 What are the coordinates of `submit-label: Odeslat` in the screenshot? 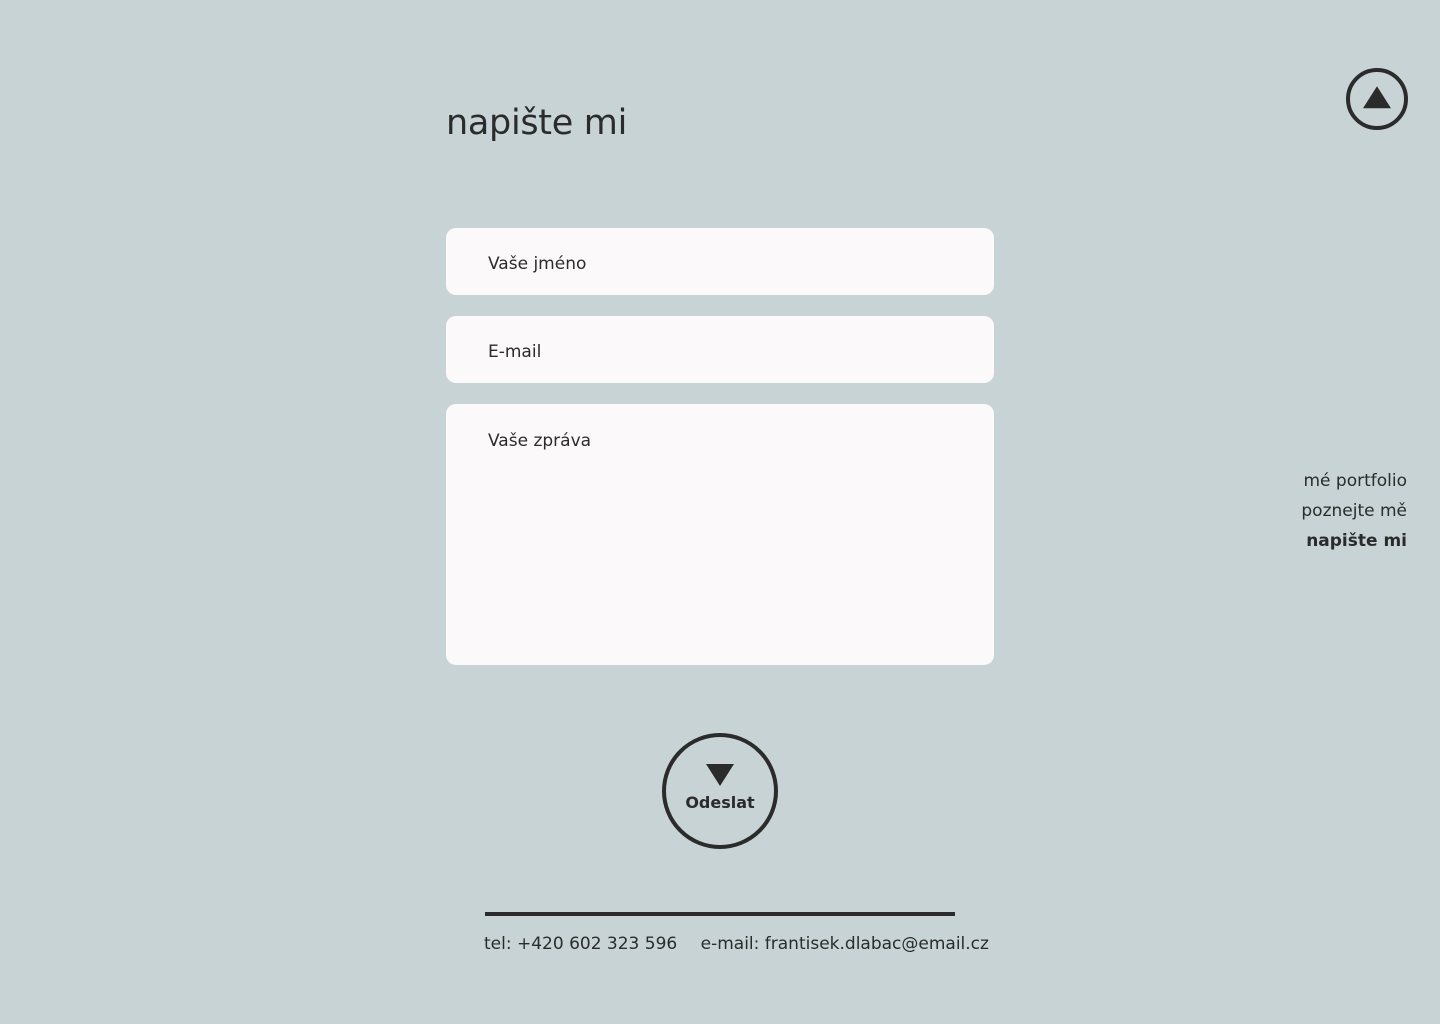 It's located at (720, 802).